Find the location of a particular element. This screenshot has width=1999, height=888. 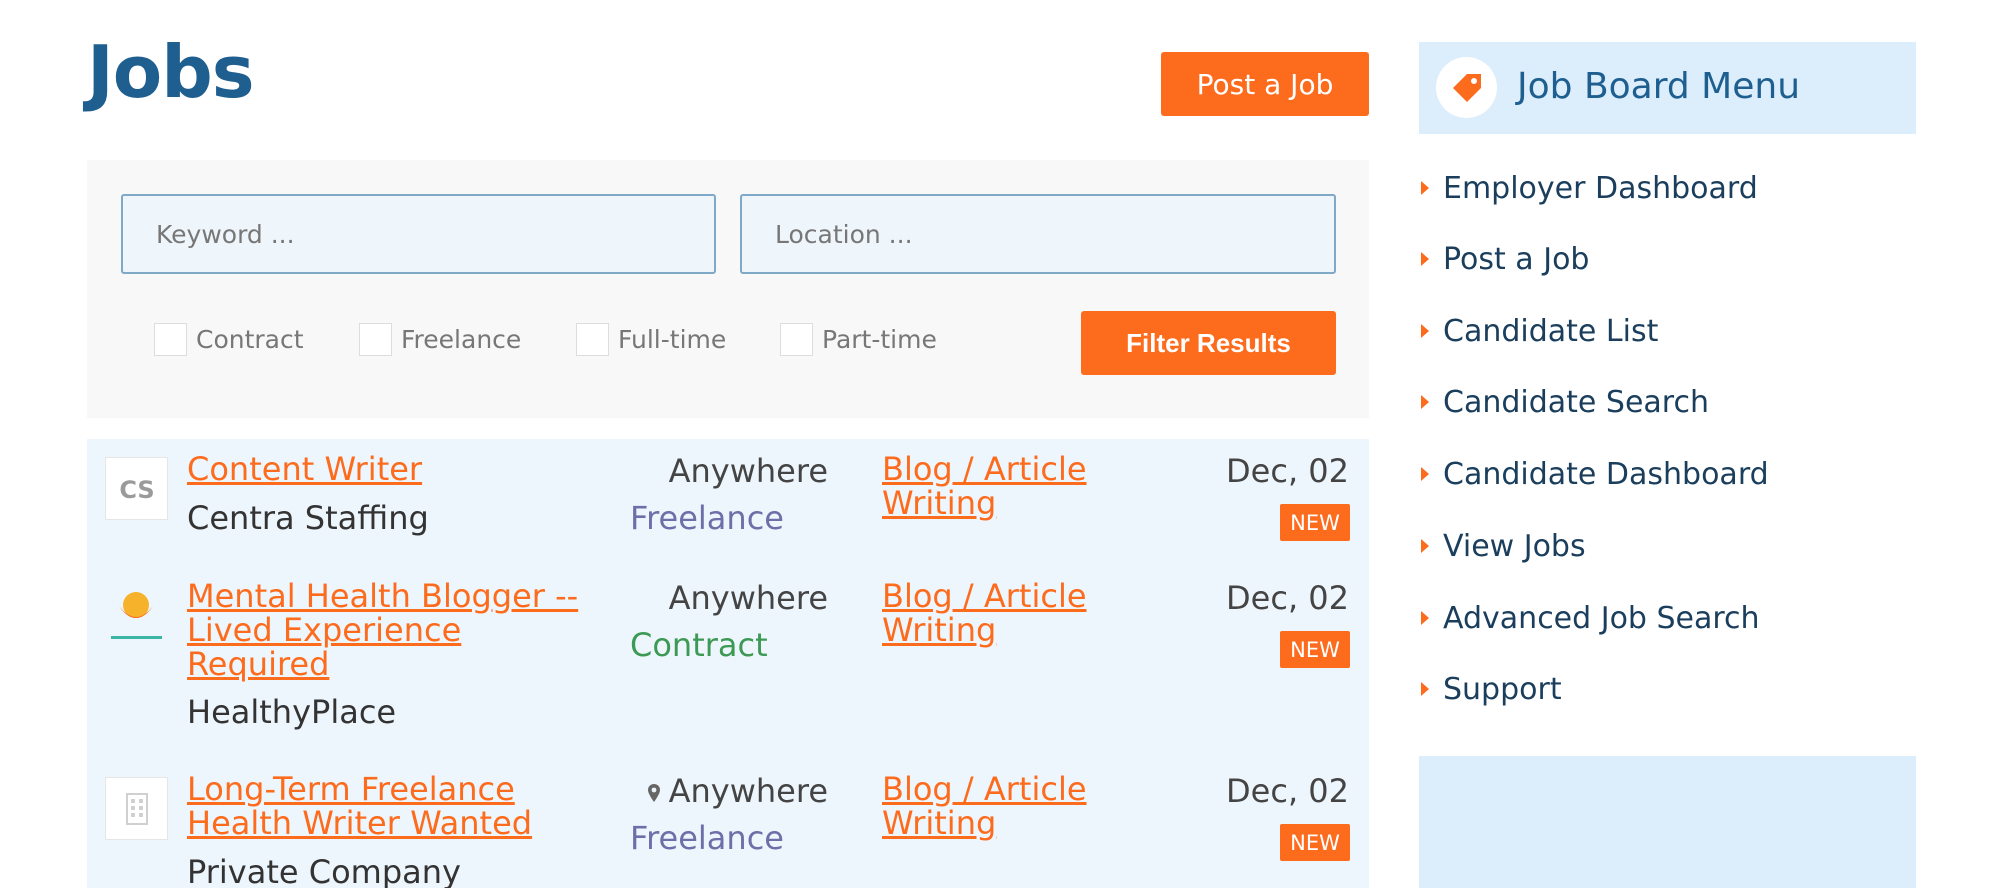

filter-contract-checkbox: Contract is located at coordinates (229, 339).